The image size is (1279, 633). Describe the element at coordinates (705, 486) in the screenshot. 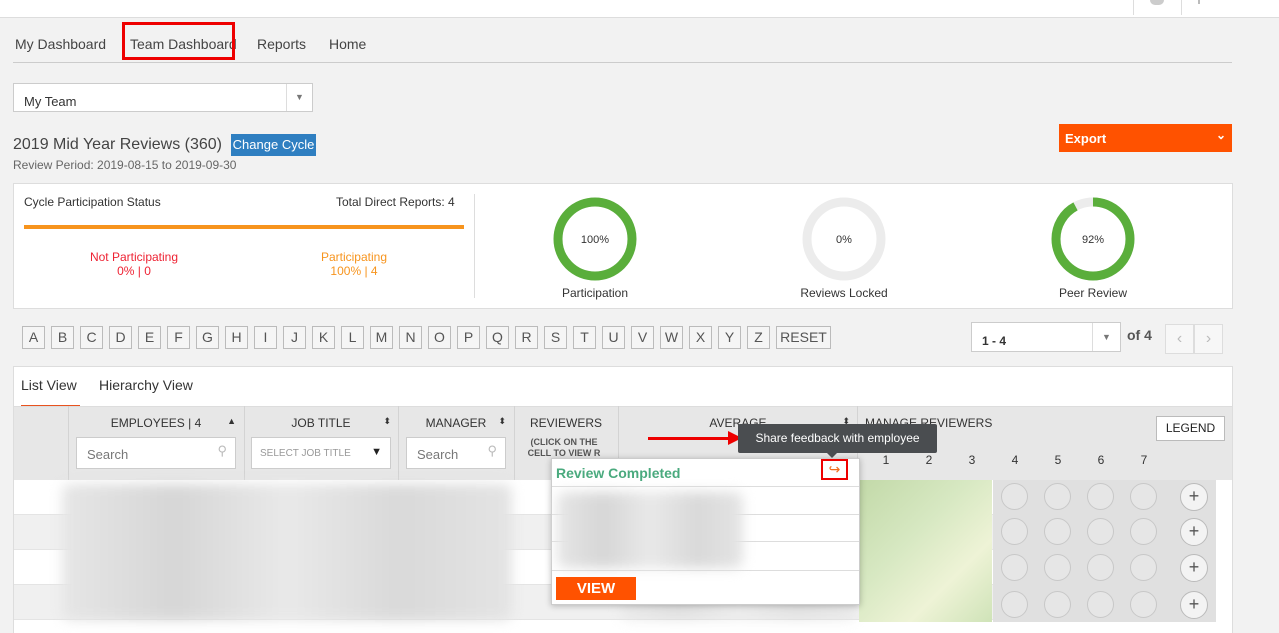

I see `popup-divider` at that location.